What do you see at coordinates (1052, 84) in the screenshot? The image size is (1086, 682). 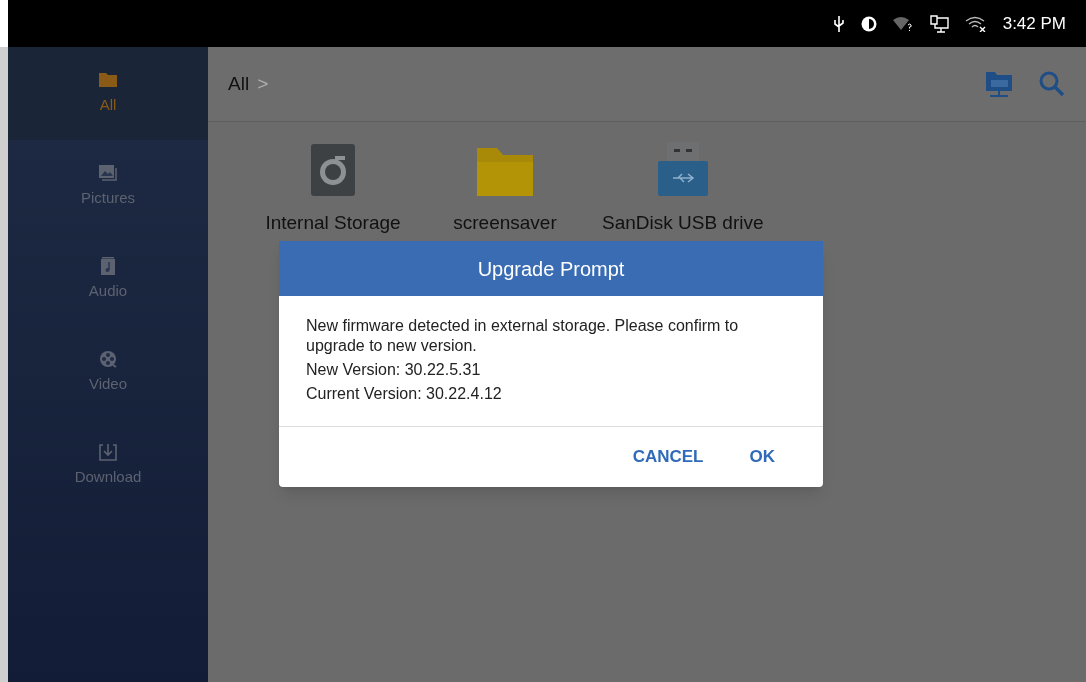 I see `search-icon` at bounding box center [1052, 84].